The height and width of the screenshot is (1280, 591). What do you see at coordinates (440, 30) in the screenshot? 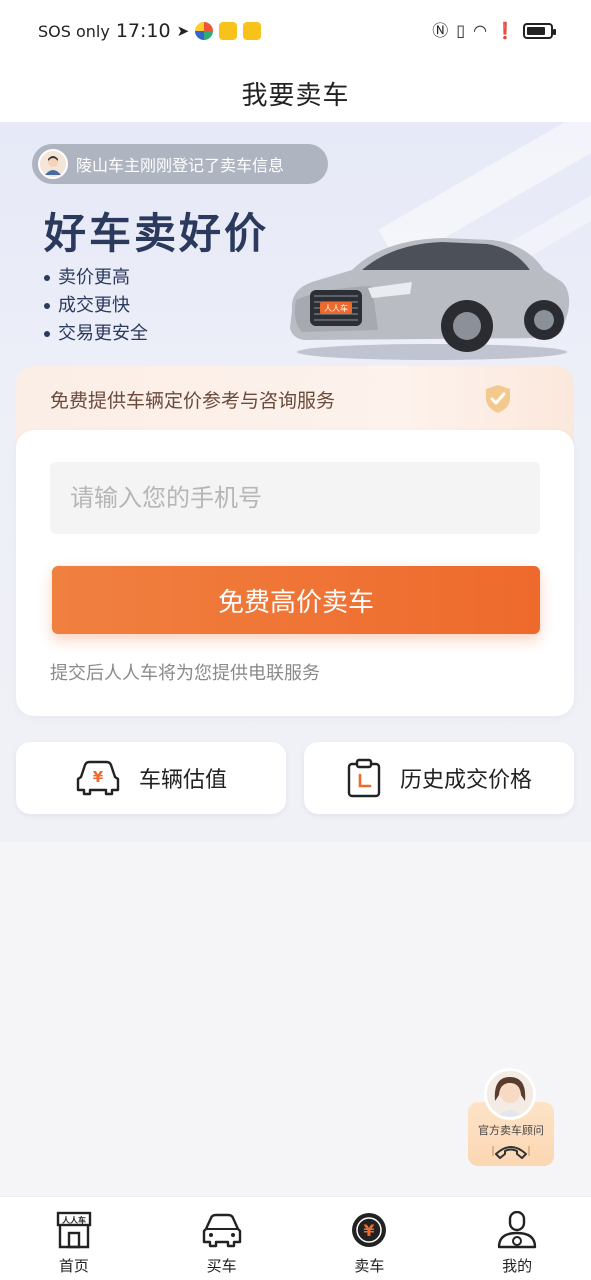
I see `nfc-icon: Ⓝ` at bounding box center [440, 30].